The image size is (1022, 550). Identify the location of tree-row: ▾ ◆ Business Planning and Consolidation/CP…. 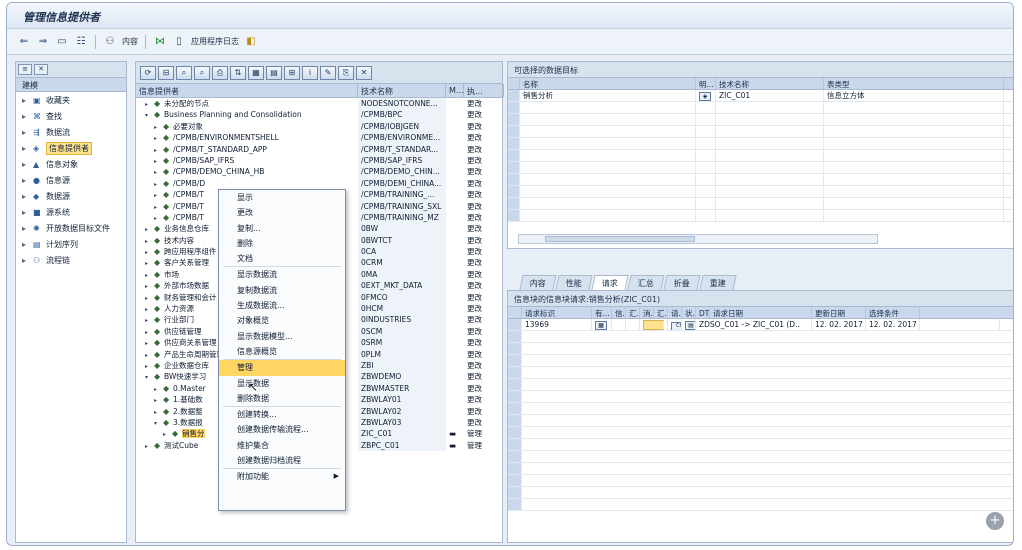
(320, 115).